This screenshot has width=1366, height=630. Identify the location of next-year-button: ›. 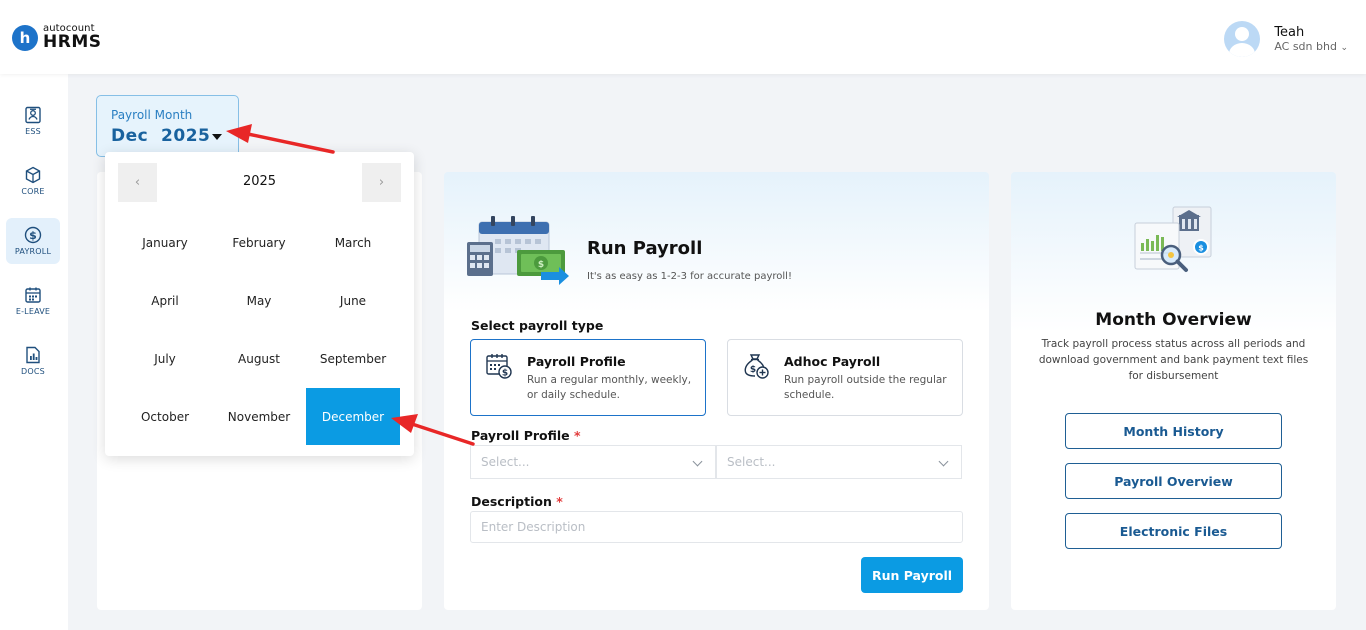
(381, 182).